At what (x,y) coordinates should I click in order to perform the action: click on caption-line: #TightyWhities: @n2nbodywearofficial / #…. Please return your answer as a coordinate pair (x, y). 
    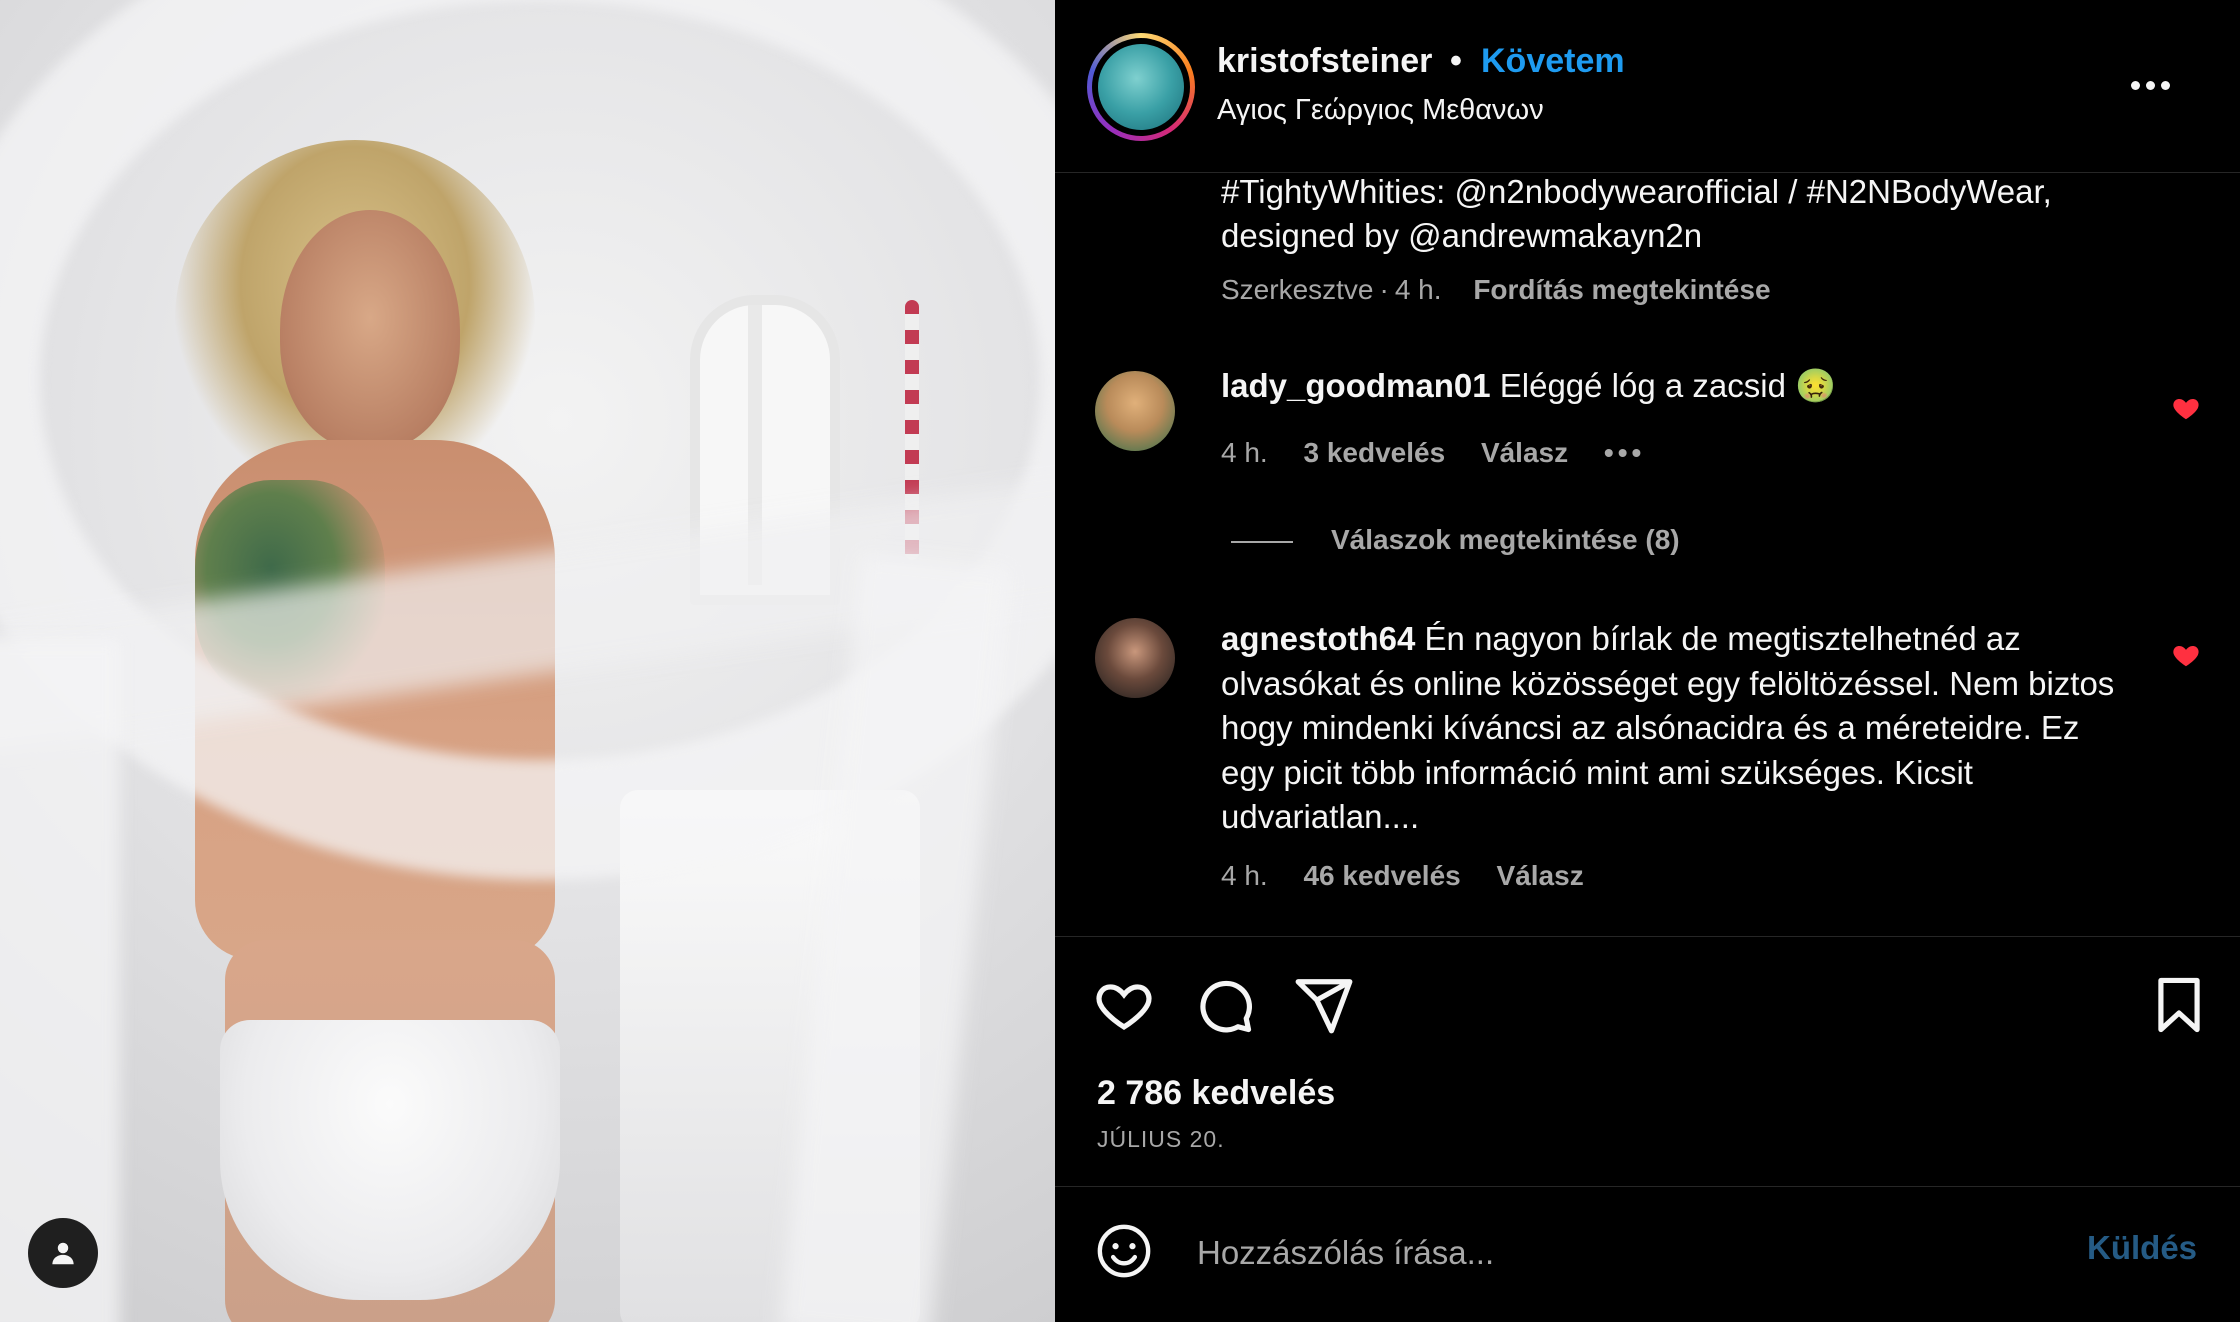
    Looking at the image, I should click on (1636, 191).